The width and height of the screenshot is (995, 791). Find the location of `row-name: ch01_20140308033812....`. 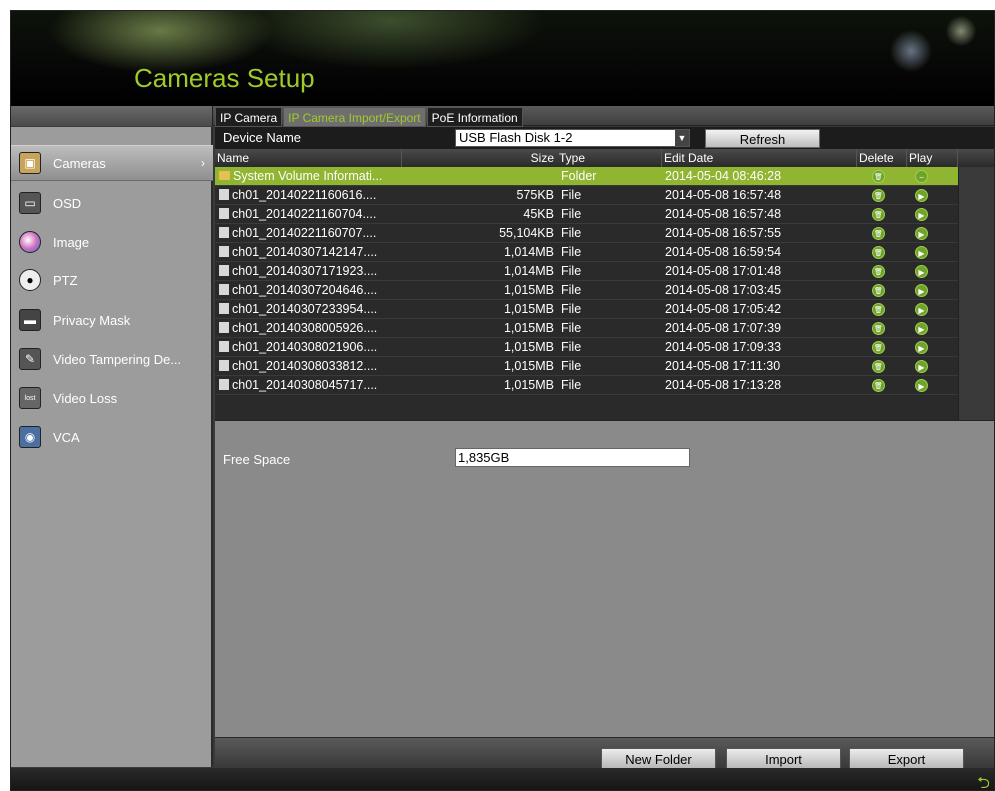

row-name: ch01_20140308033812.... is located at coordinates (310, 366).